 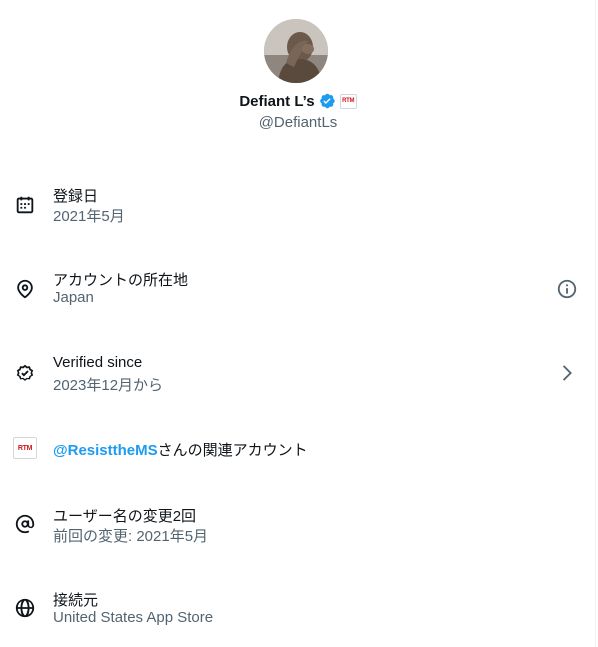 I want to click on joined-label: 登録日, so click(x=76, y=196).